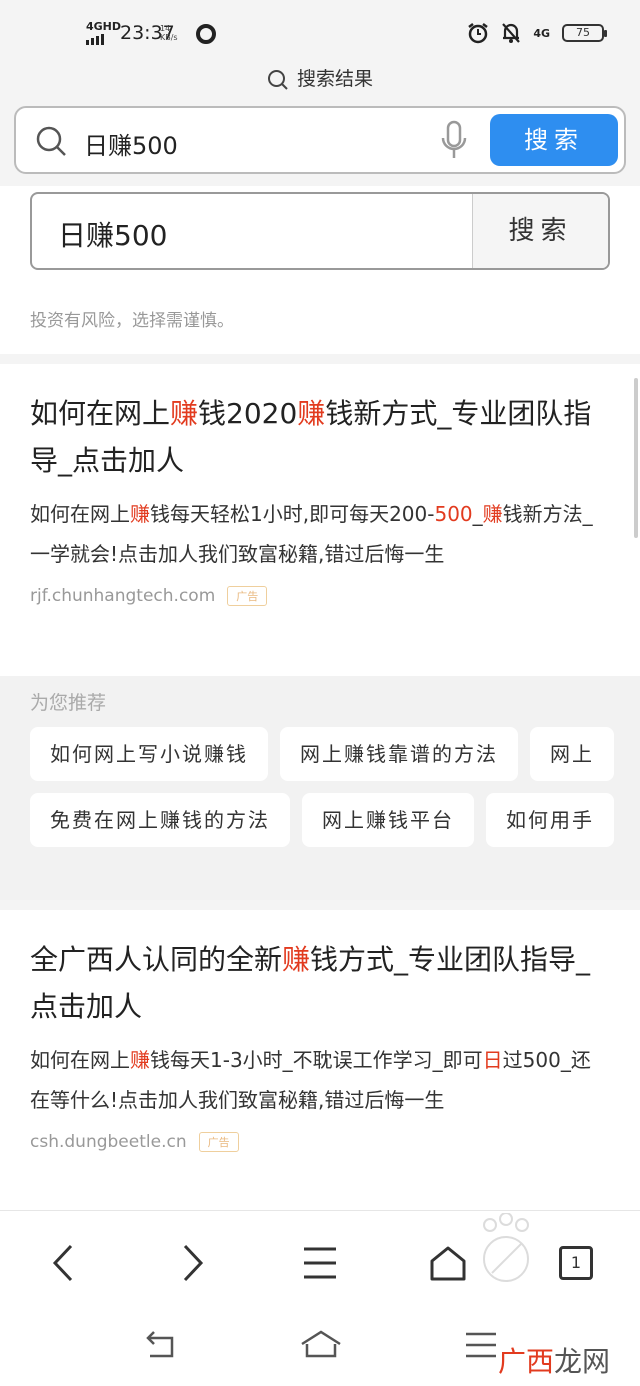  Describe the element at coordinates (95, 39) in the screenshot. I see `signal-icon` at that location.